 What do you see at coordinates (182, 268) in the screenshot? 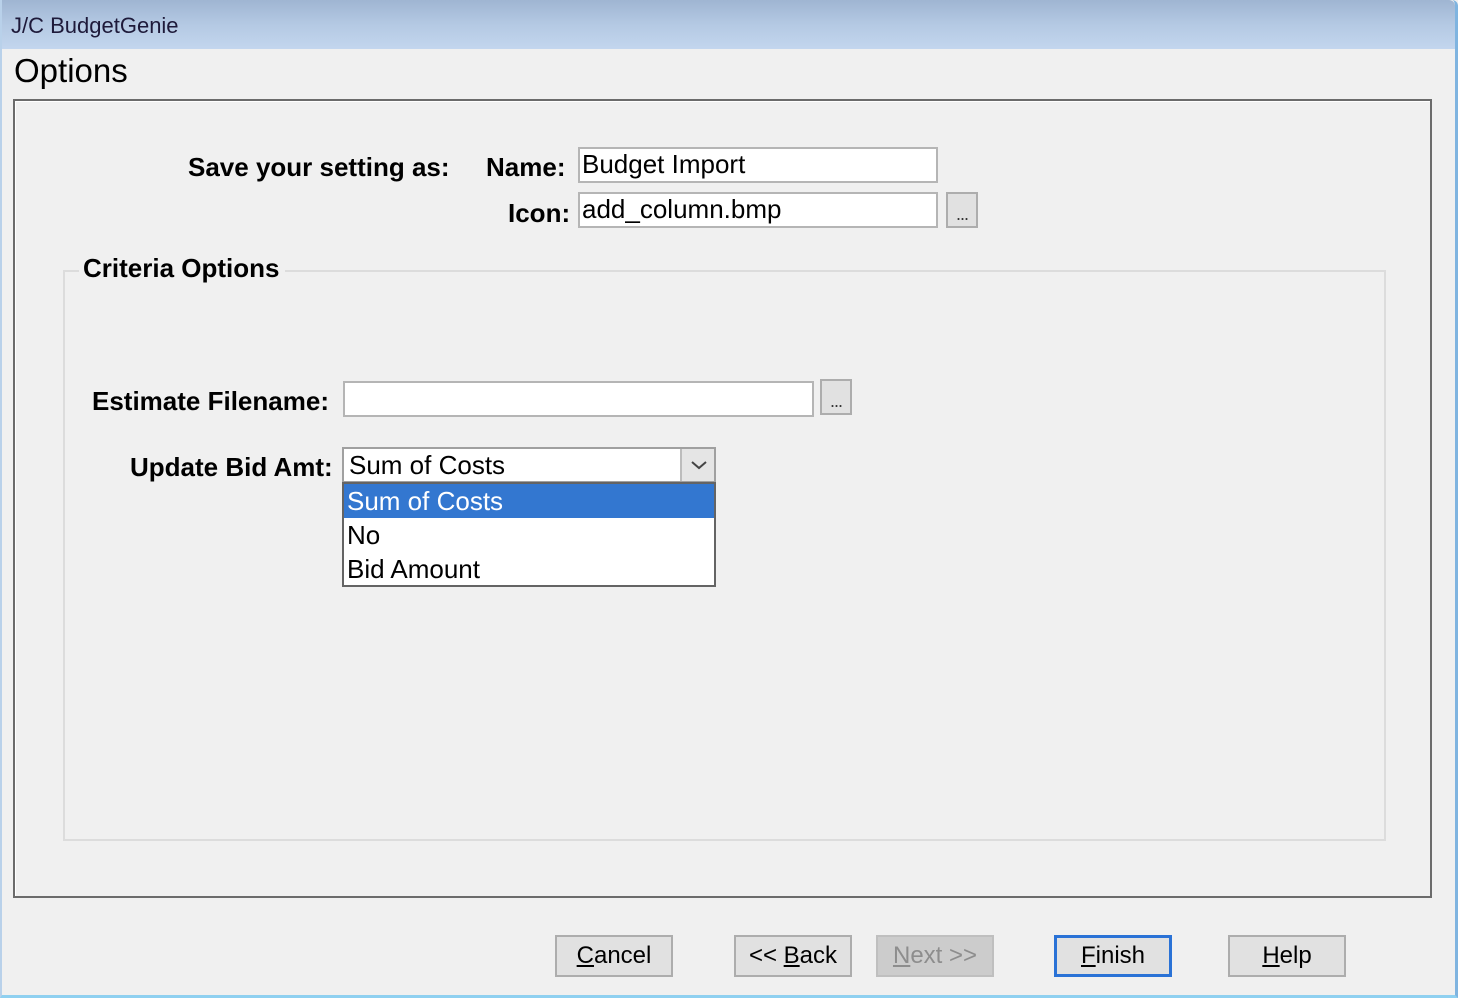
I see `criteria-options-title: Criteria Options` at bounding box center [182, 268].